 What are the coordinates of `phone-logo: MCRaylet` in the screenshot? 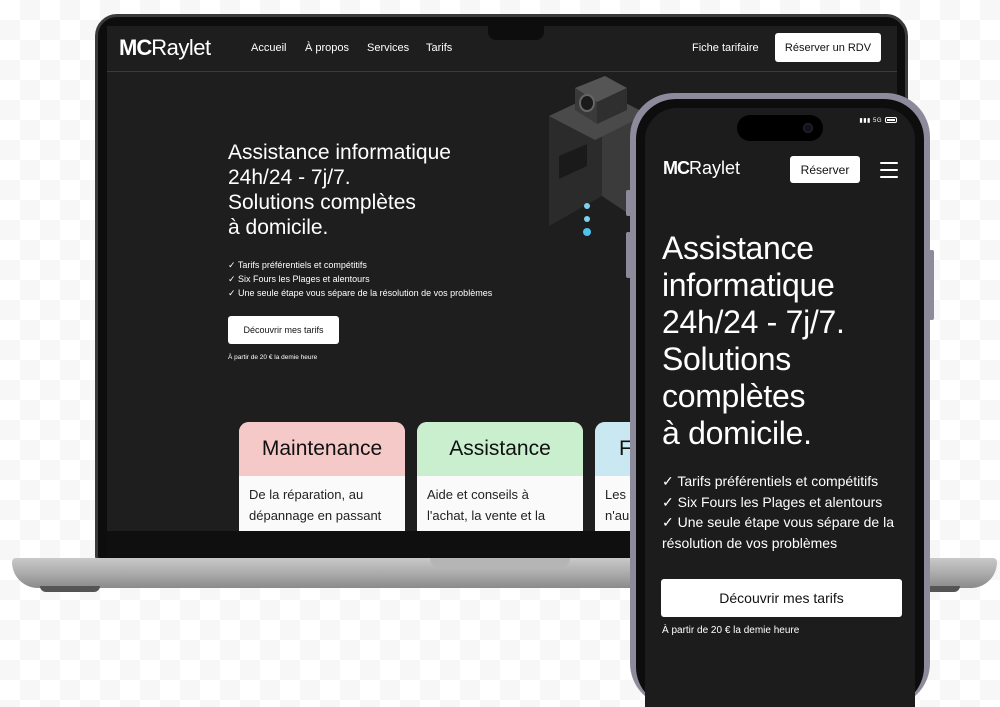 It's located at (701, 168).